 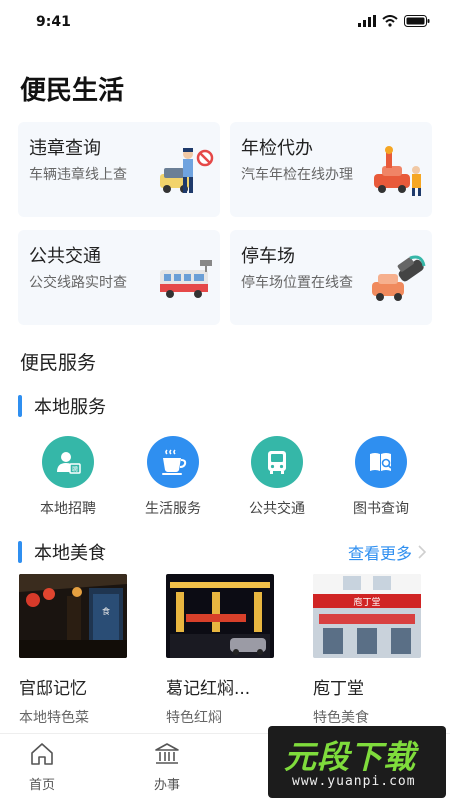 What do you see at coordinates (58, 363) in the screenshot?
I see `services-section-title: 便民服务` at bounding box center [58, 363].